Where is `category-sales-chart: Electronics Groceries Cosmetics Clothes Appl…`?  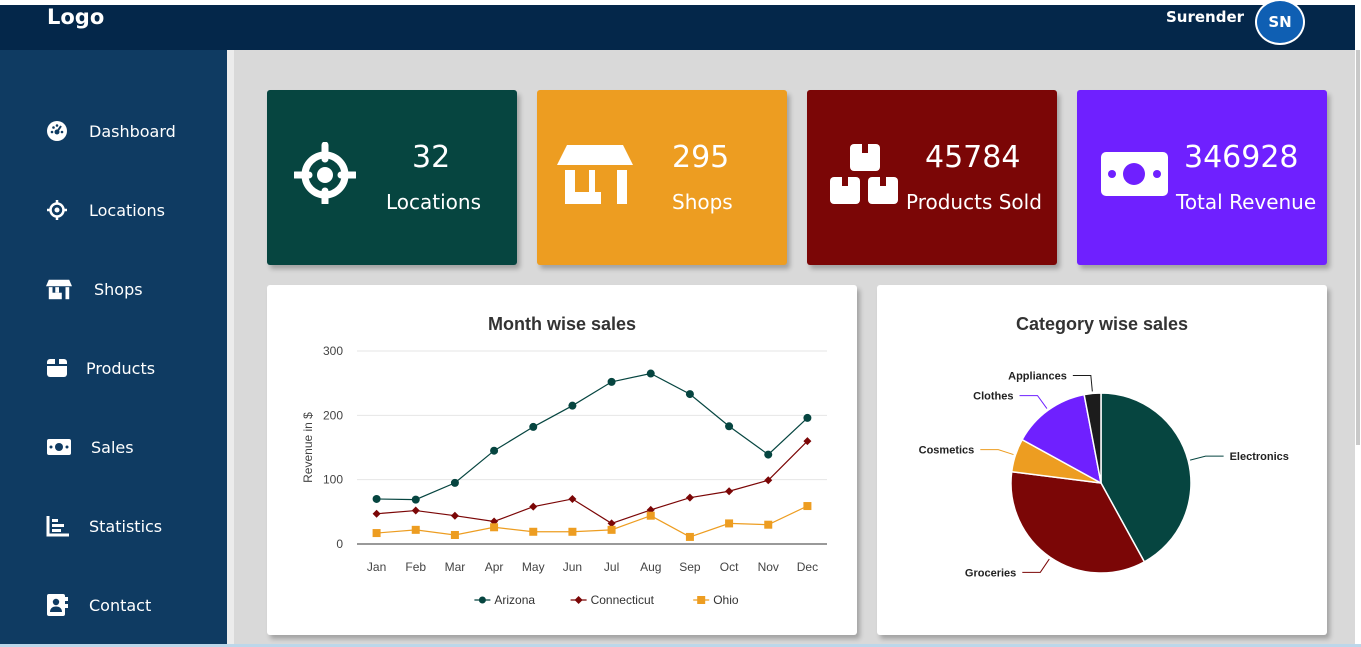
category-sales-chart: Electronics Groceries Cosmetics Clothes Appl… is located at coordinates (1104, 474).